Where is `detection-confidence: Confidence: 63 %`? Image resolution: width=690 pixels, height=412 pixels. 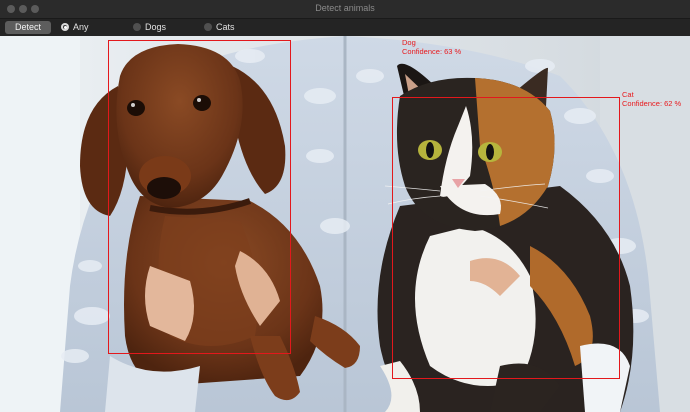
detection-confidence: Confidence: 63 % is located at coordinates (432, 51).